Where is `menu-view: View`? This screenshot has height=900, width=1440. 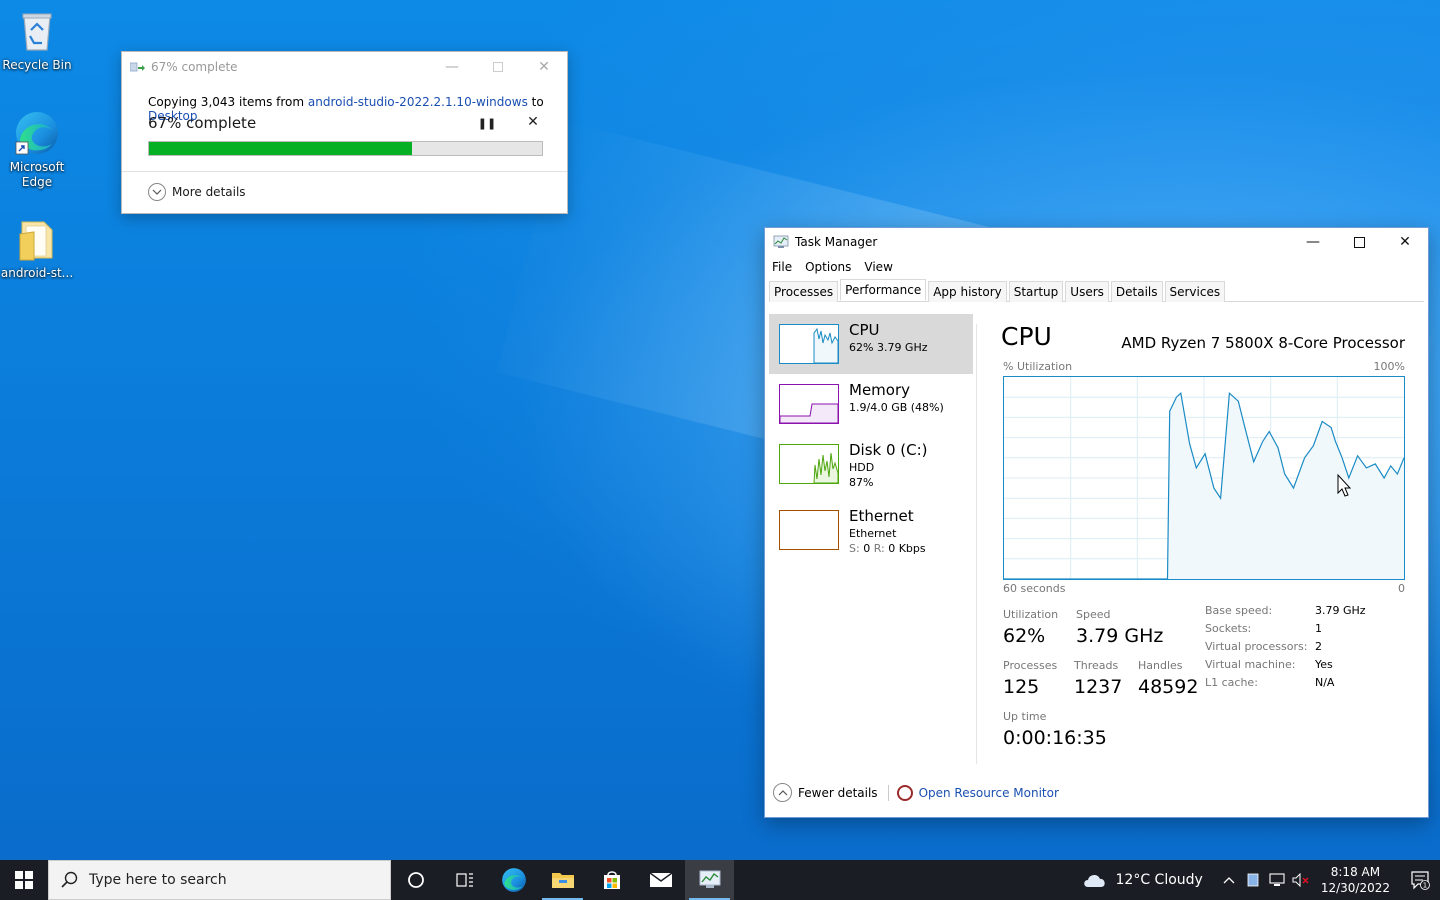 menu-view: View is located at coordinates (878, 267).